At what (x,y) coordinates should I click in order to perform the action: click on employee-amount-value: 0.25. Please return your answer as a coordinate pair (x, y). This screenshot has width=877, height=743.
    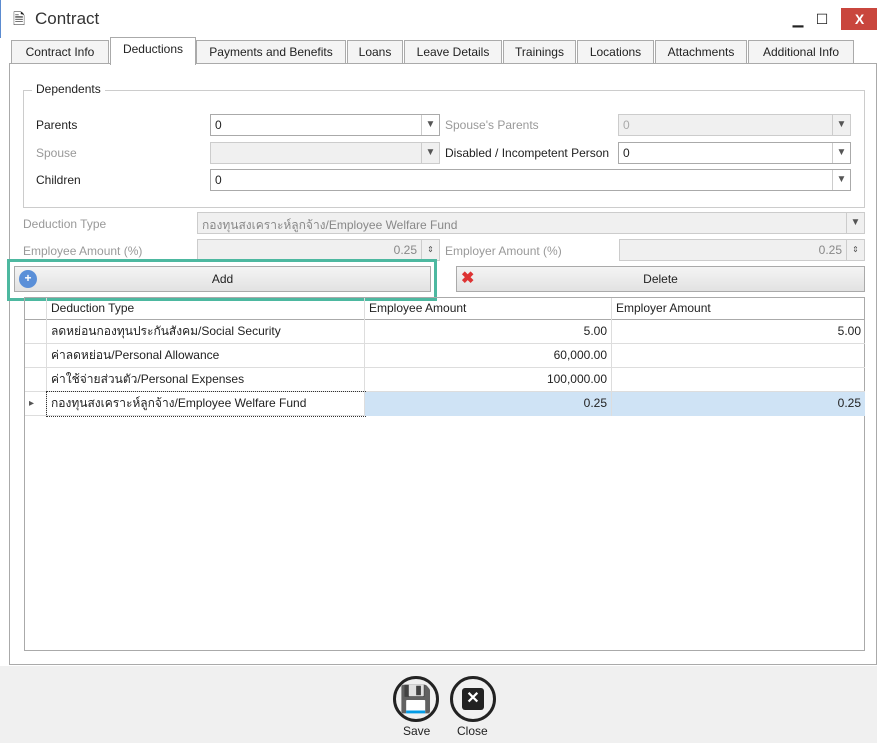
    Looking at the image, I should click on (405, 250).